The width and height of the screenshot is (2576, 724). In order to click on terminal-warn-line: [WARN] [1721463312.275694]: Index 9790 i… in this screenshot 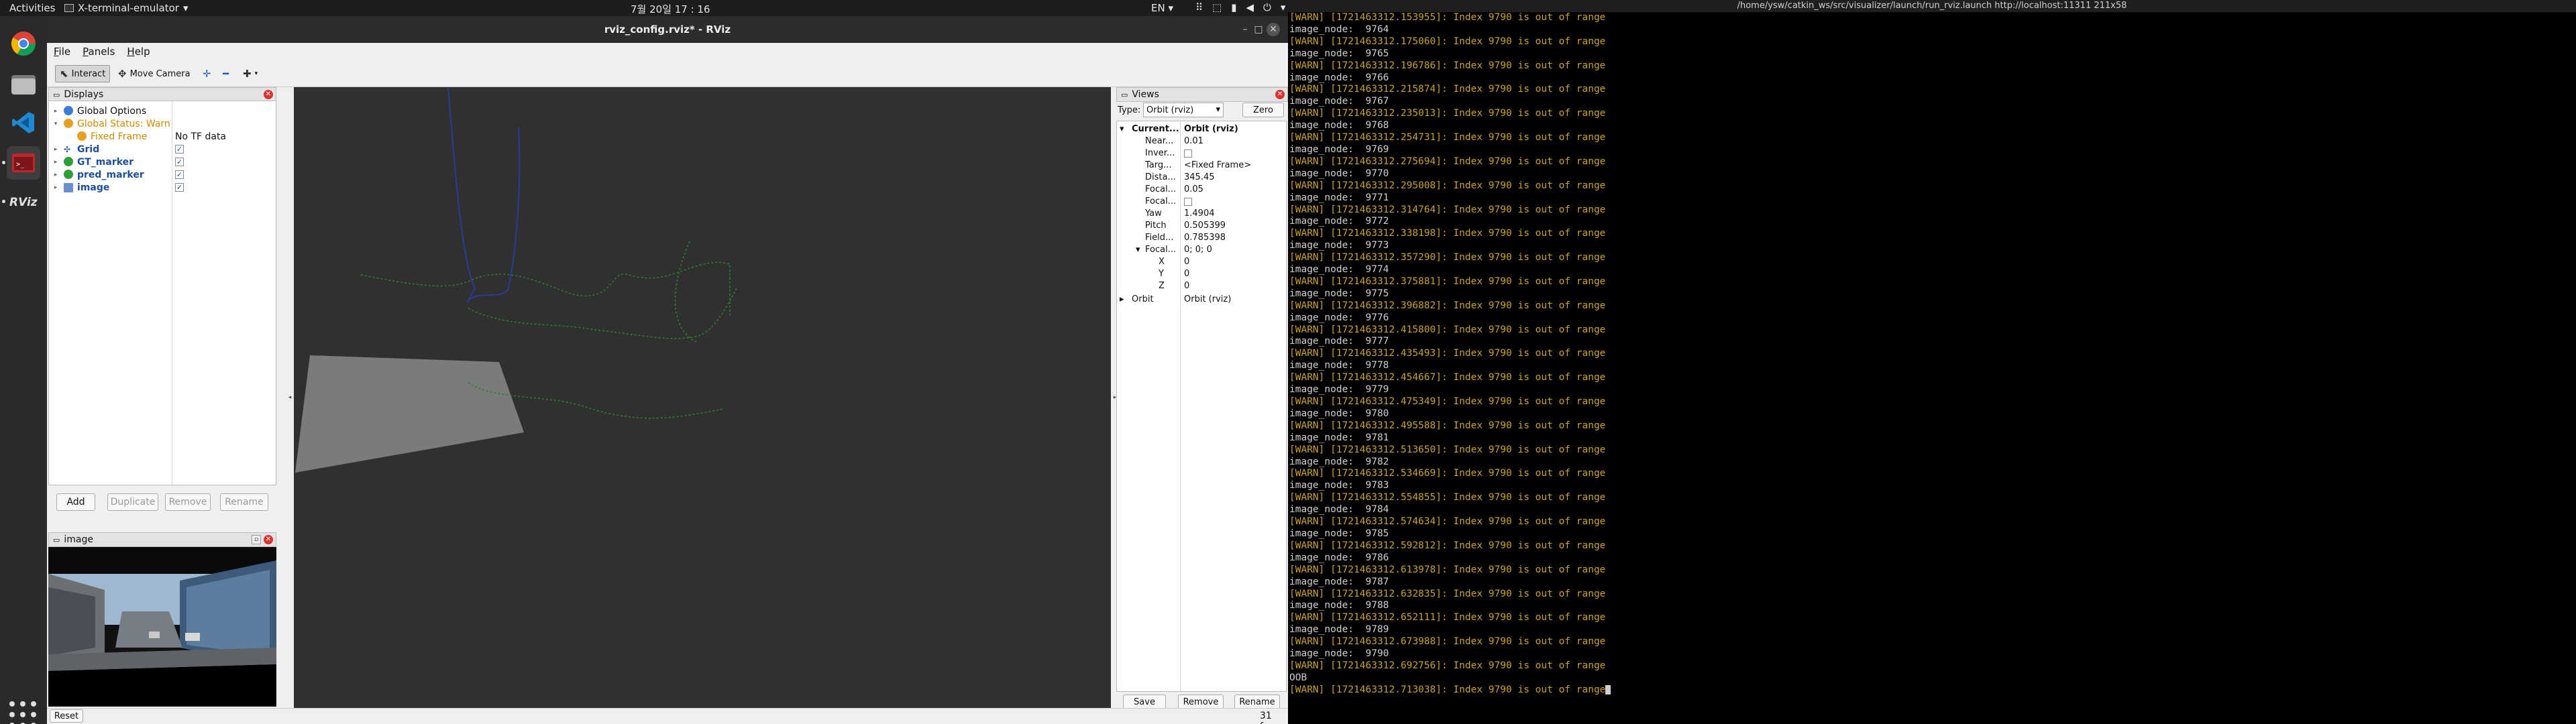, I will do `click(1447, 161)`.